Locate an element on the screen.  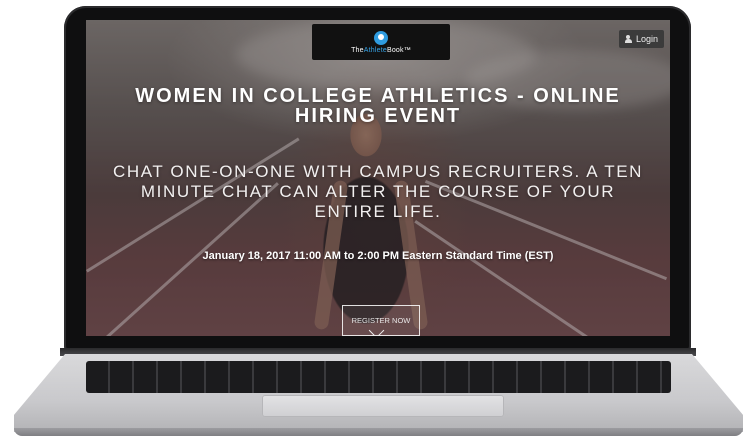
register-now-label: REGISTER NOW is located at coordinates (381, 320).